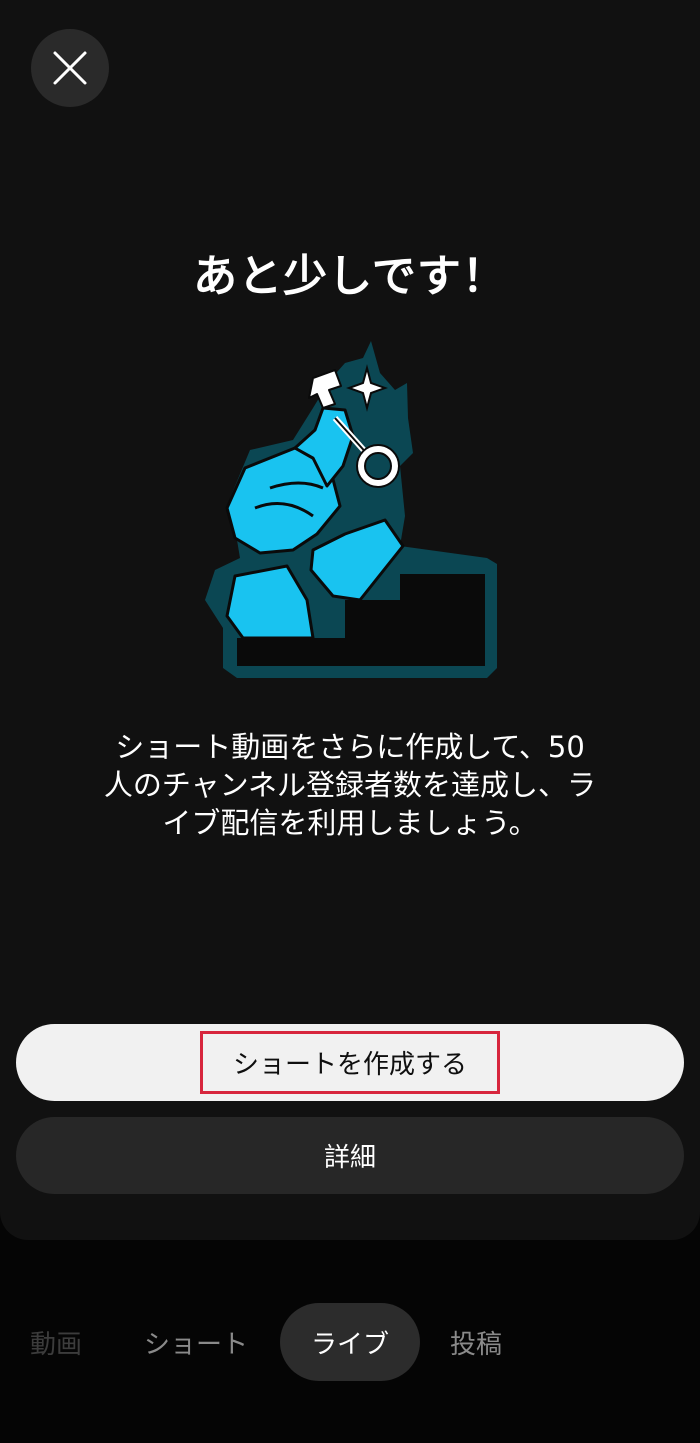 This screenshot has width=700, height=1443. I want to click on close-icon, so click(70, 68).